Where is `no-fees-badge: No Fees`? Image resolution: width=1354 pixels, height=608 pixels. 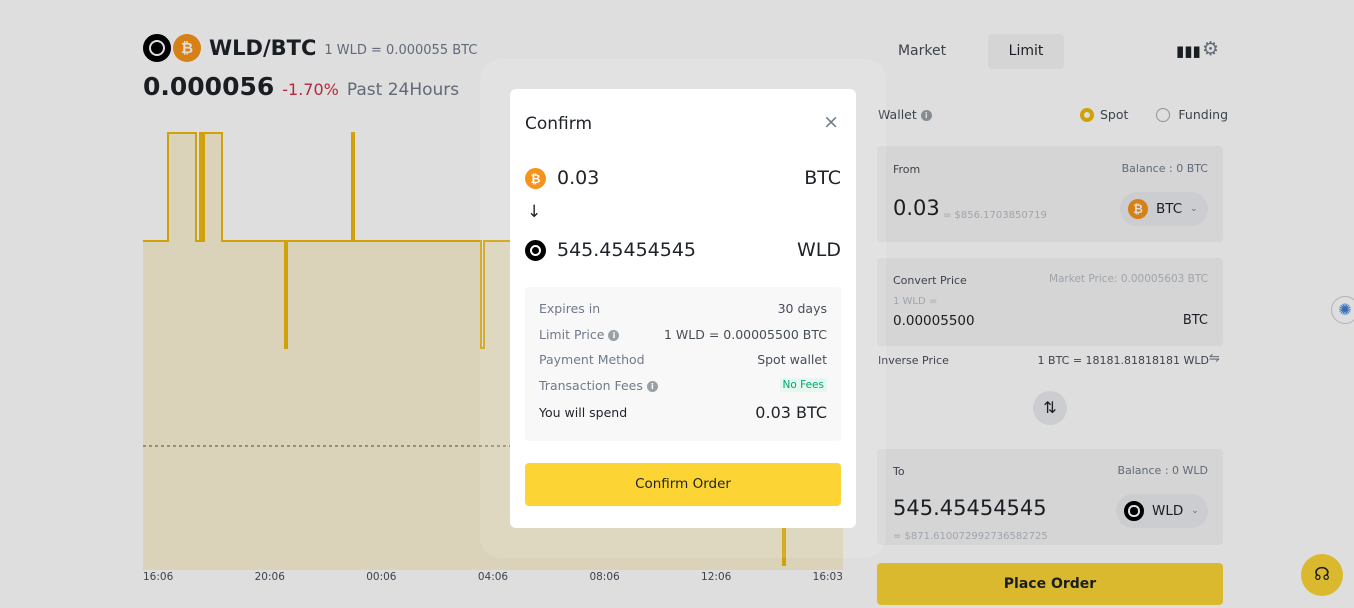 no-fees-badge: No Fees is located at coordinates (803, 385).